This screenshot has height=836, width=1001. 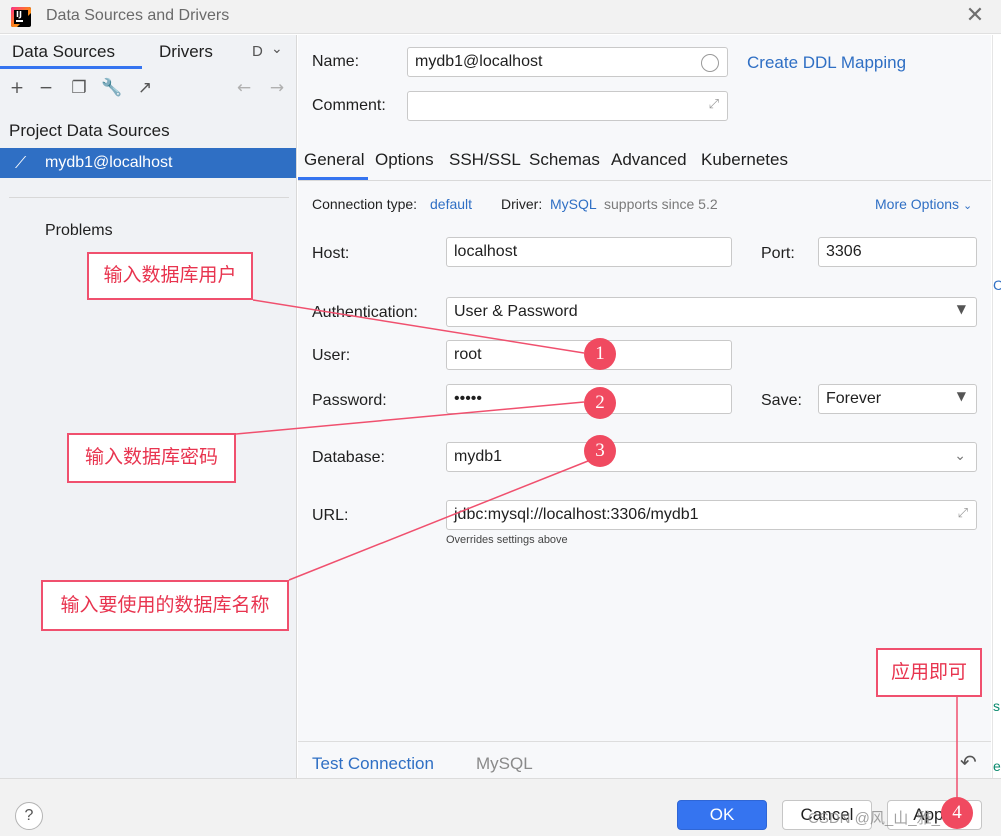 I want to click on authentication-select: User & Password ▼, so click(x=711, y=312).